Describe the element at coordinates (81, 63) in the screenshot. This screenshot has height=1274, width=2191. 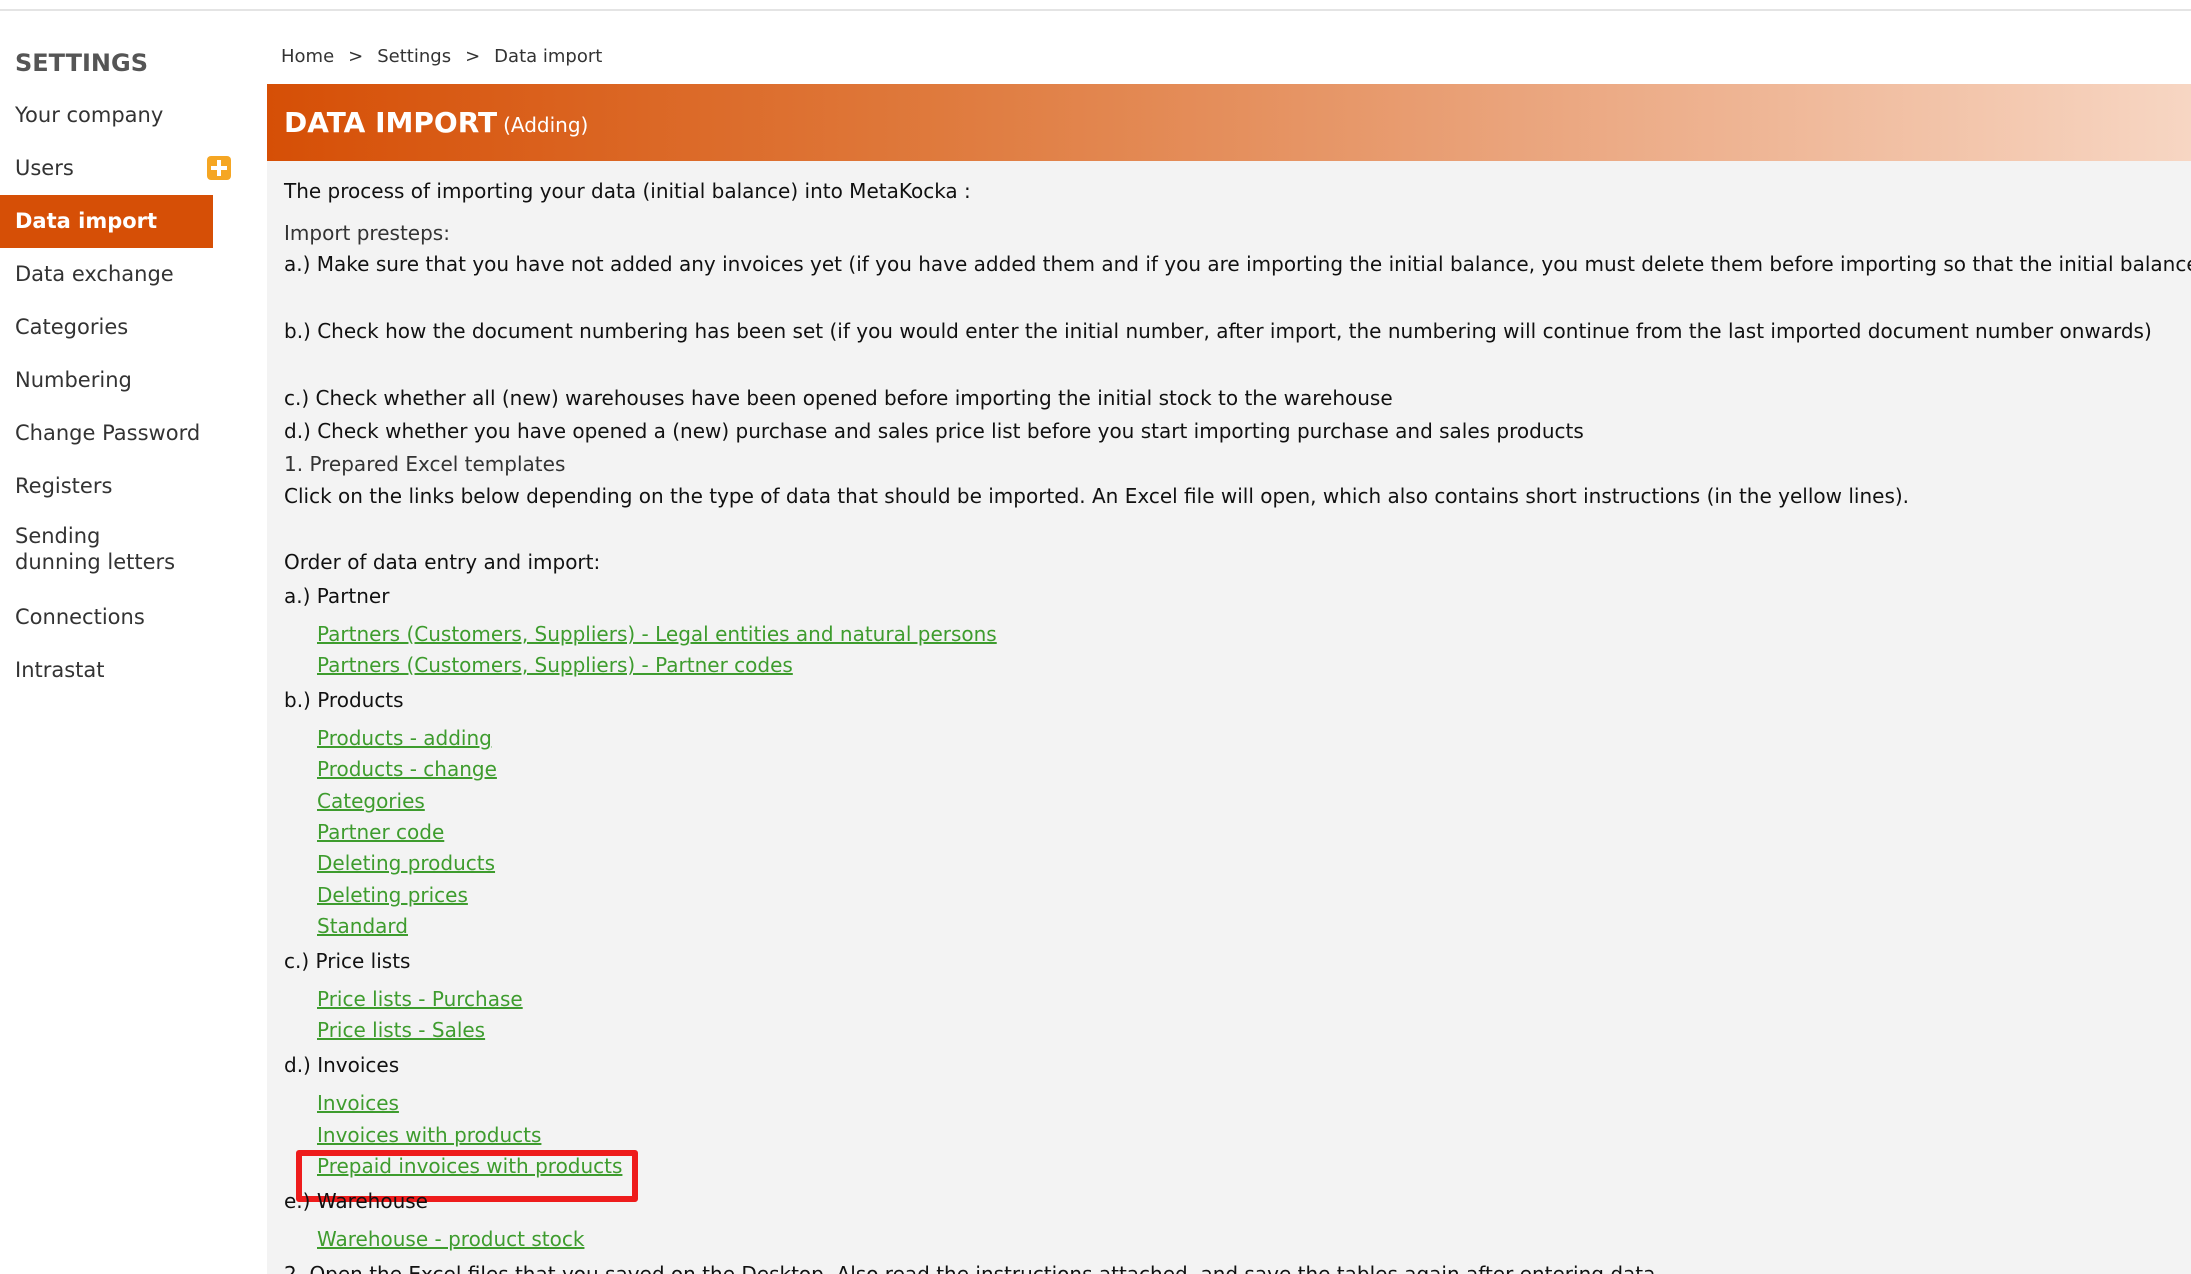
I see `sidebar-title: SETTINGS` at that location.